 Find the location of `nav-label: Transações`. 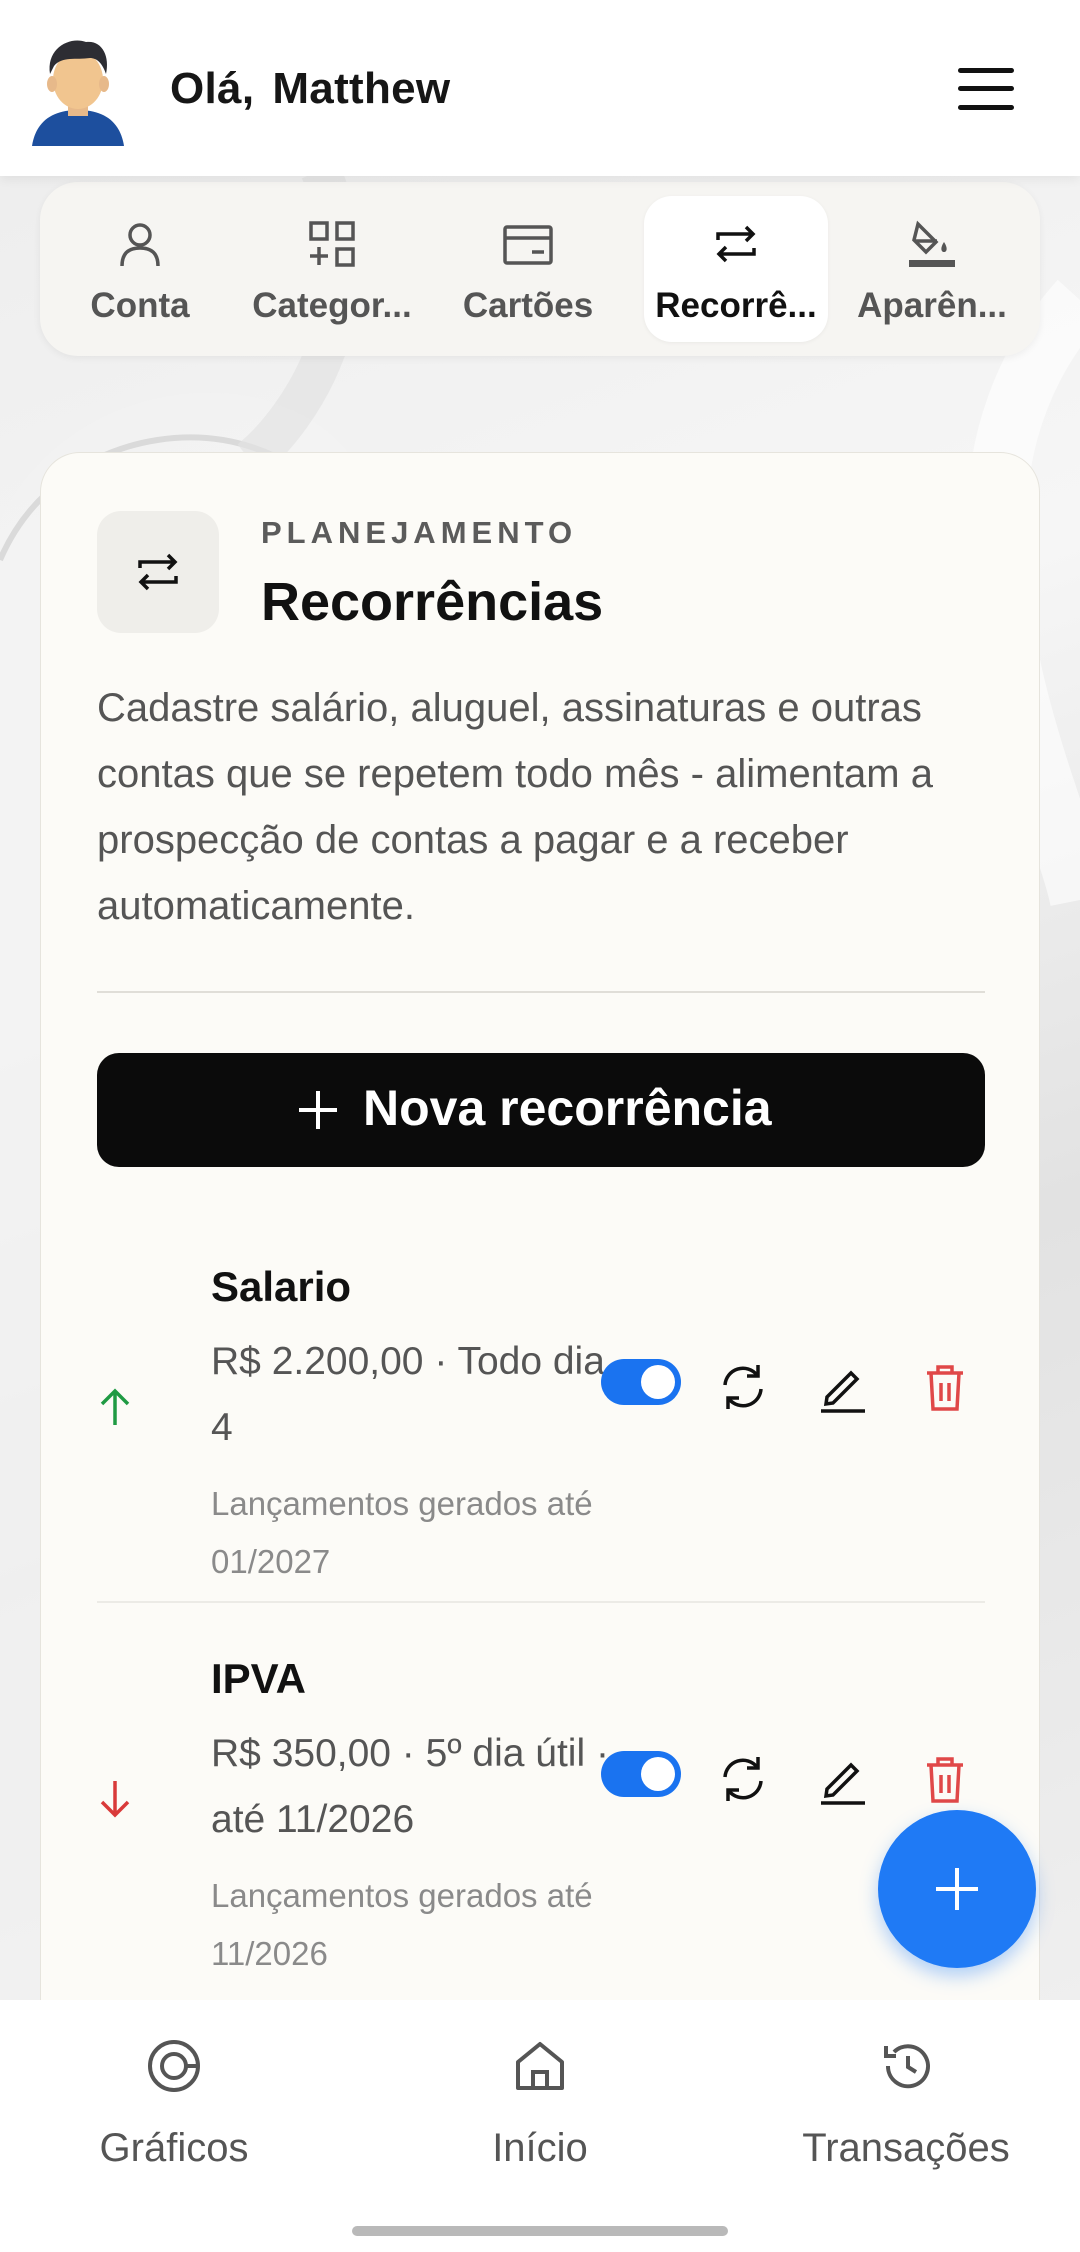

nav-label: Transações is located at coordinates (906, 2148).